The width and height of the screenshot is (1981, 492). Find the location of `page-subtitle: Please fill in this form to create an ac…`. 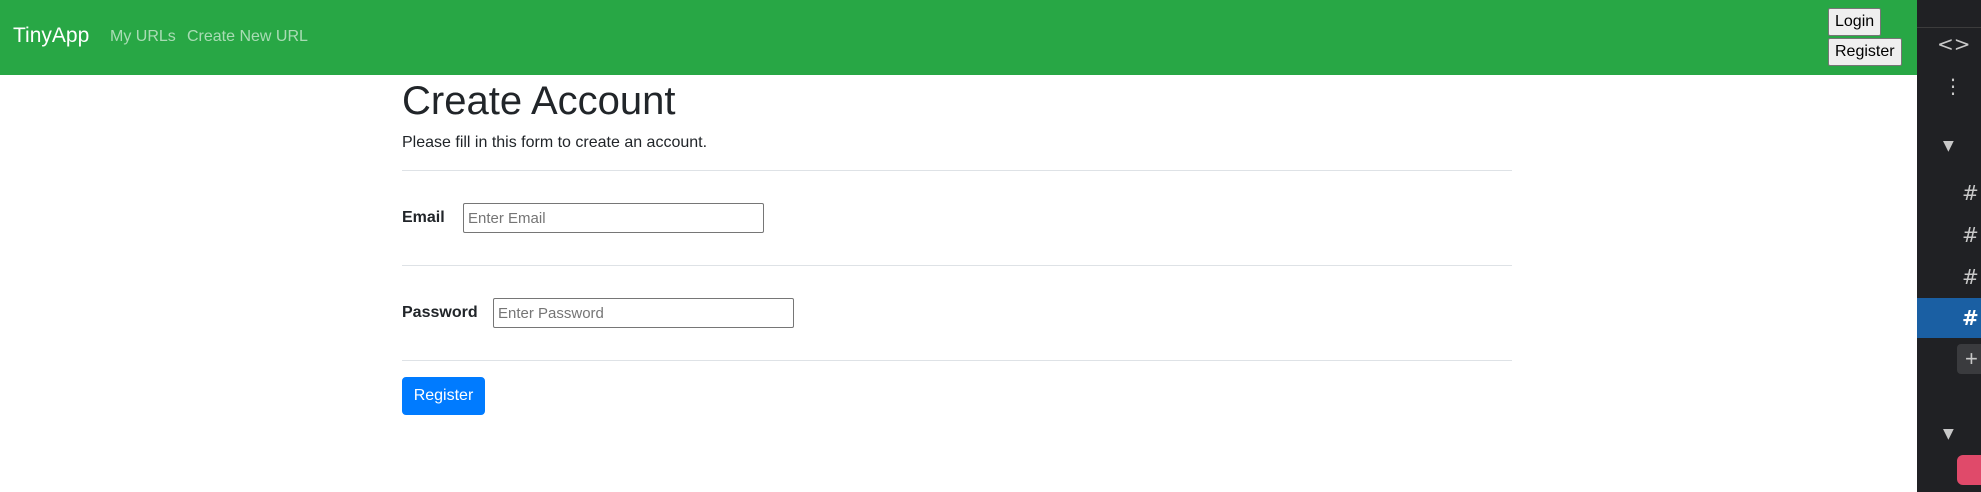

page-subtitle: Please fill in this form to create an ac… is located at coordinates (555, 142).